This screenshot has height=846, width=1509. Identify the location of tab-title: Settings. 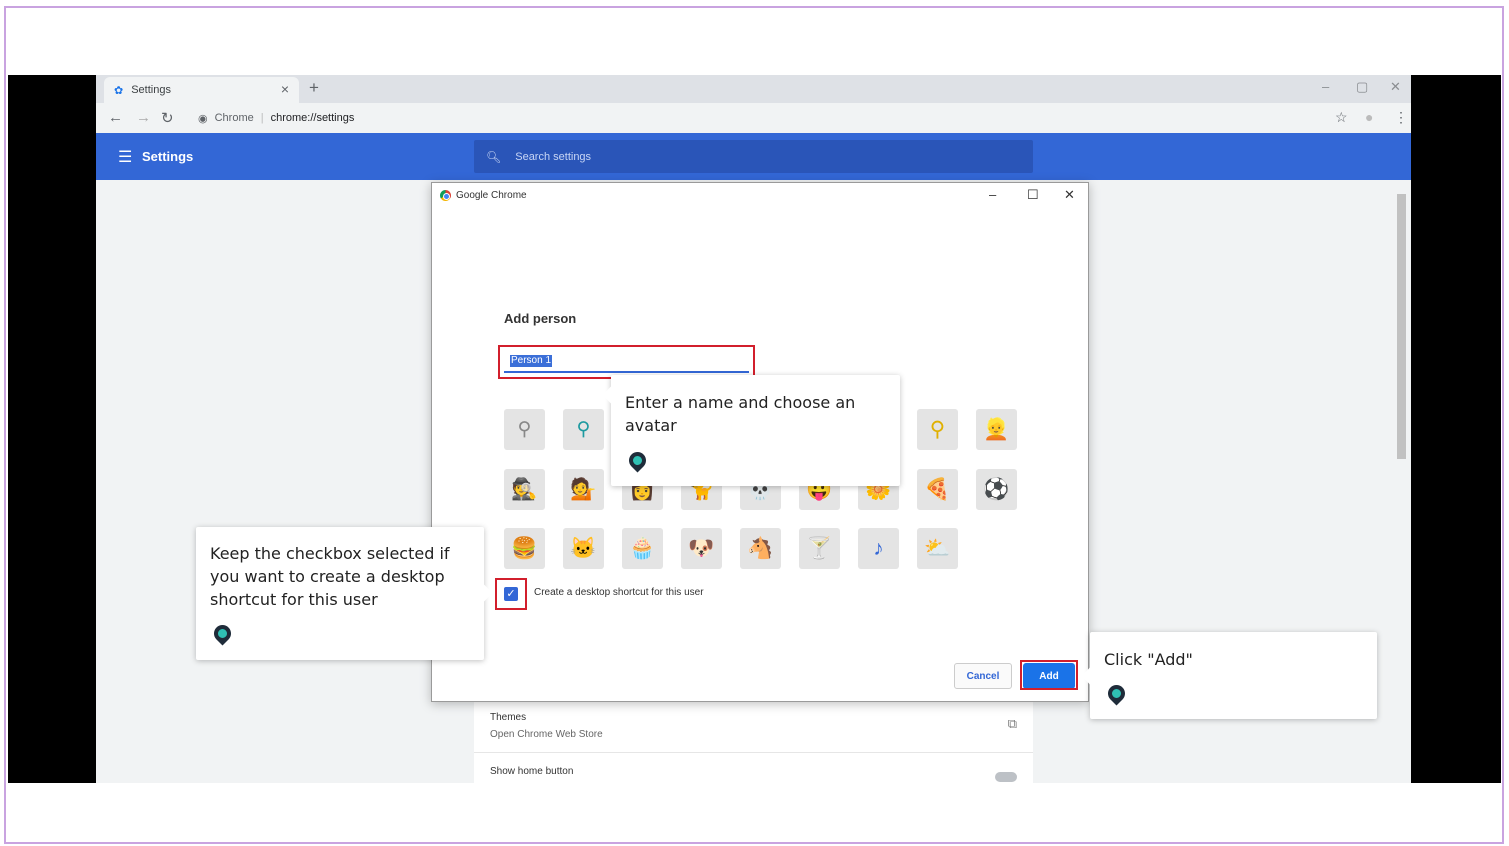
(151, 90).